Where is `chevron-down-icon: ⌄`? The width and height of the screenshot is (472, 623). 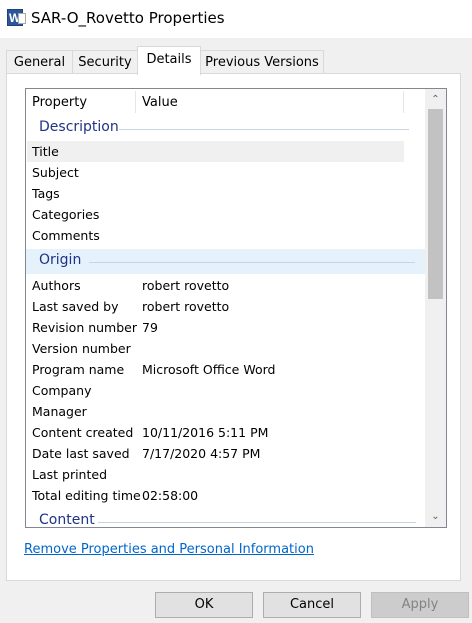 chevron-down-icon: ⌄ is located at coordinates (435, 516).